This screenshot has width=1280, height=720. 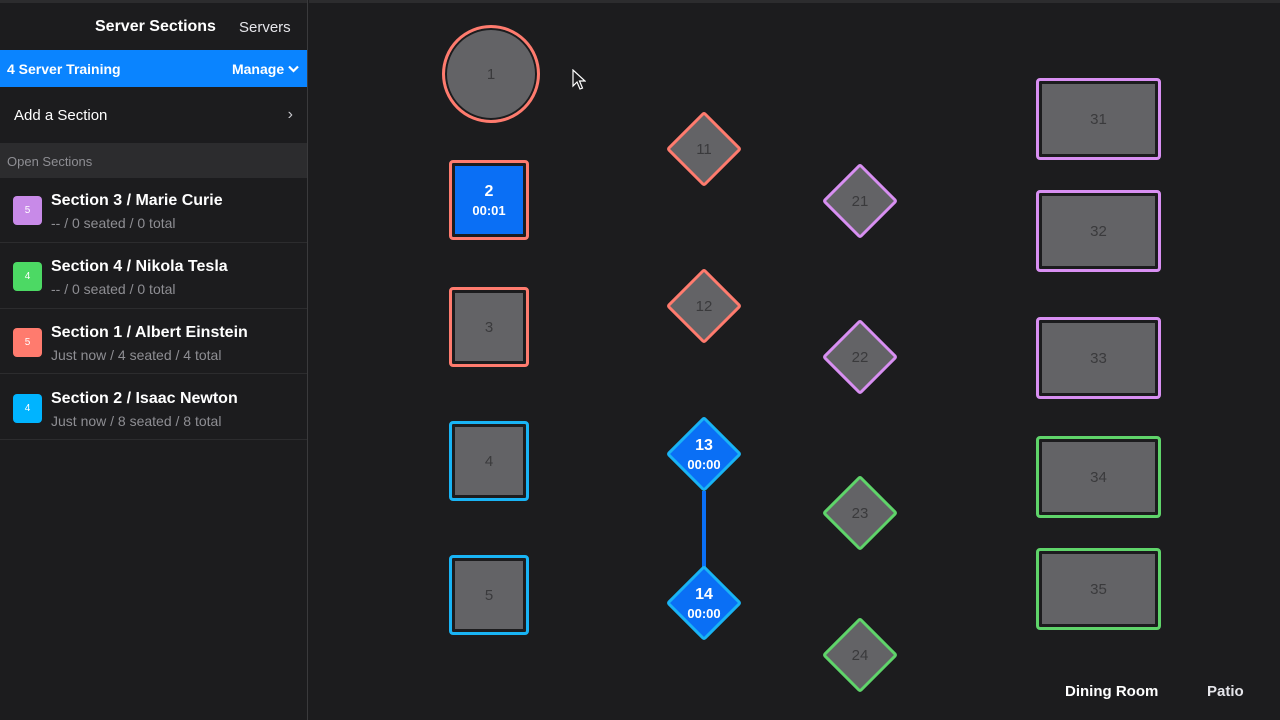 I want to click on chevron-down-icon, so click(x=293, y=69).